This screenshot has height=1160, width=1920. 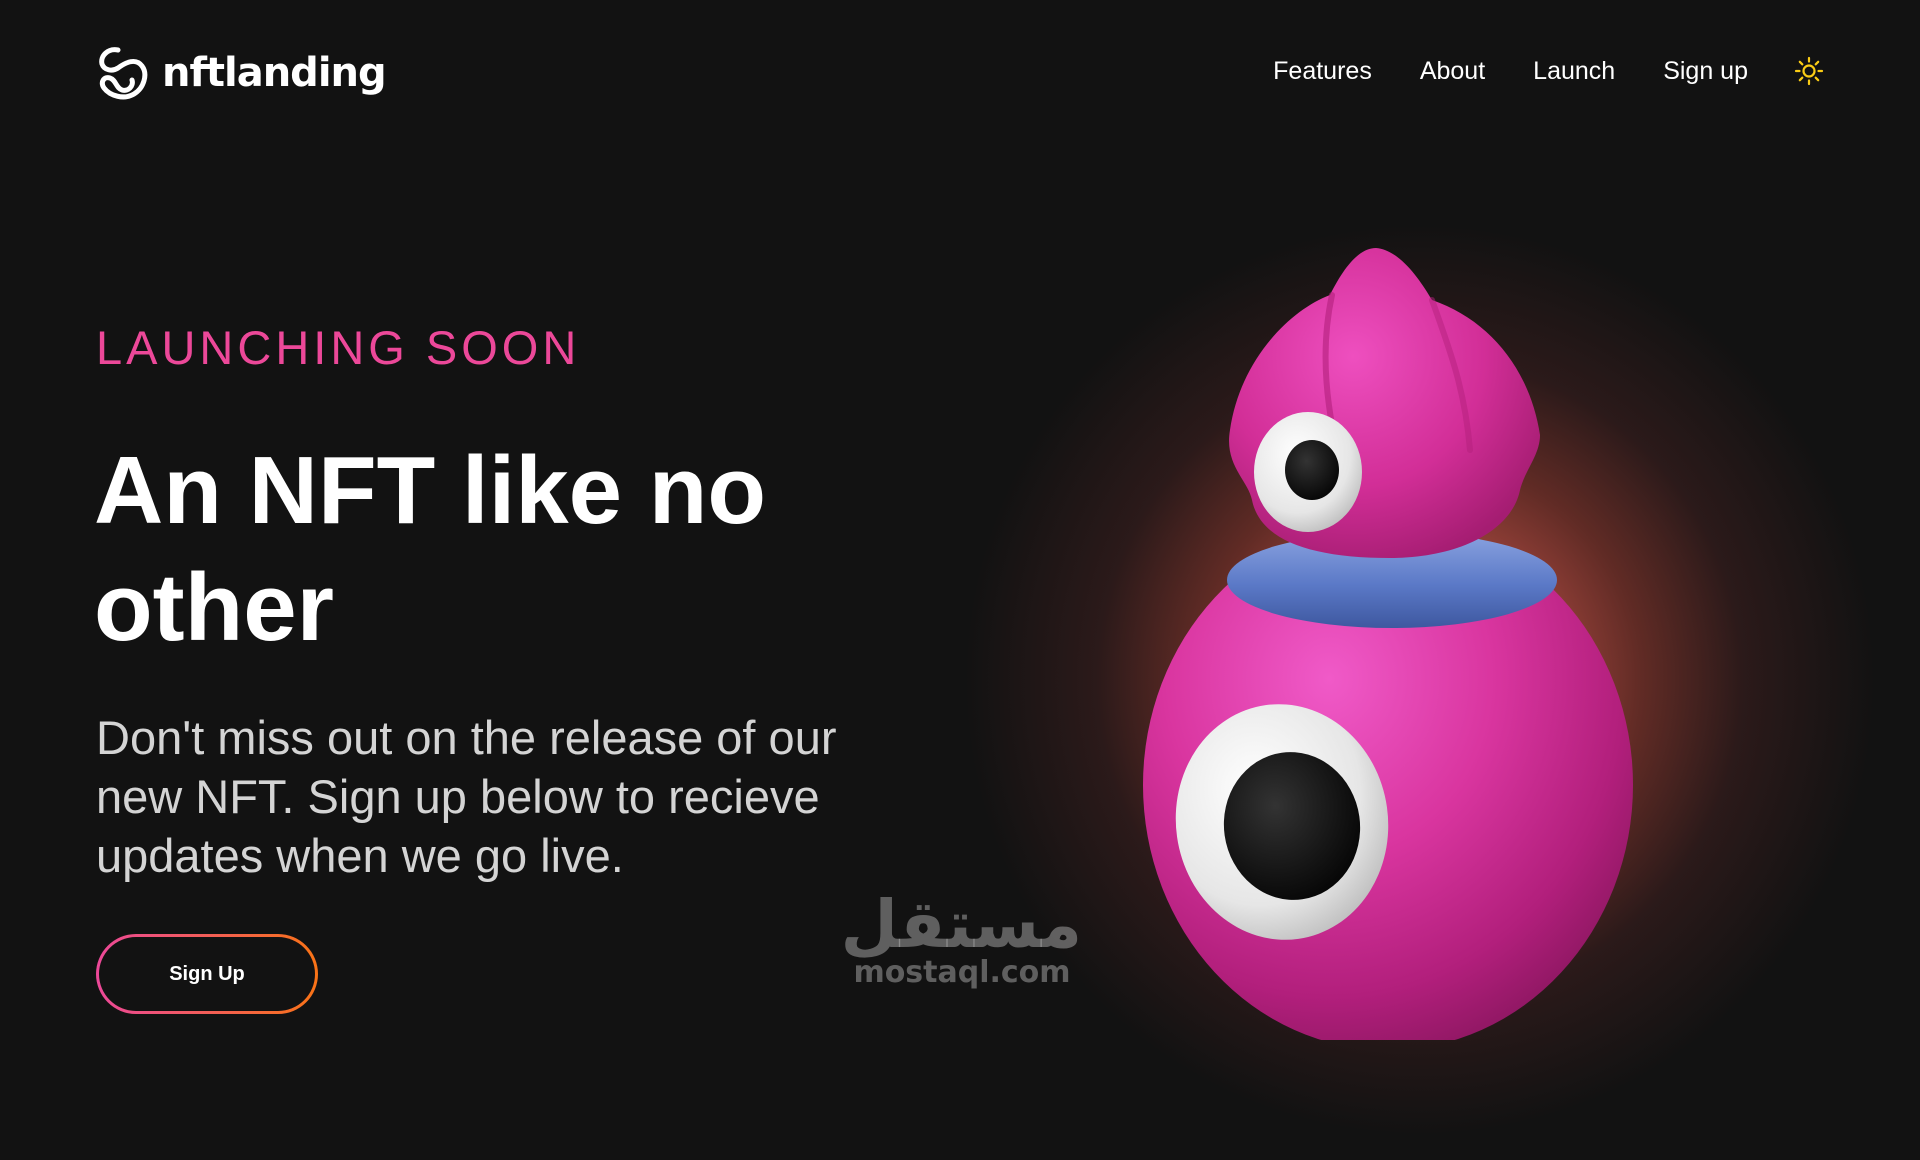 What do you see at coordinates (960, 75) in the screenshot?
I see `site-header: nftlanding Features About Launch Sign up` at bounding box center [960, 75].